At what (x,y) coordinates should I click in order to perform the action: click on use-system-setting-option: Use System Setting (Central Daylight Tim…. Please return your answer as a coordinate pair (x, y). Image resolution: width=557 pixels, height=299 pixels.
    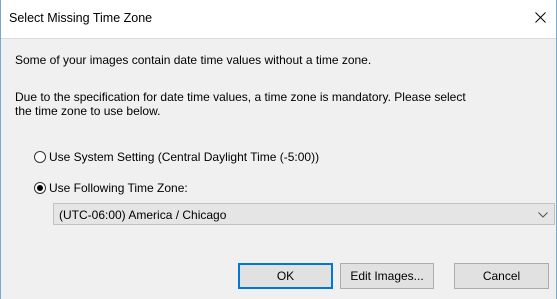
    Looking at the image, I should click on (176, 157).